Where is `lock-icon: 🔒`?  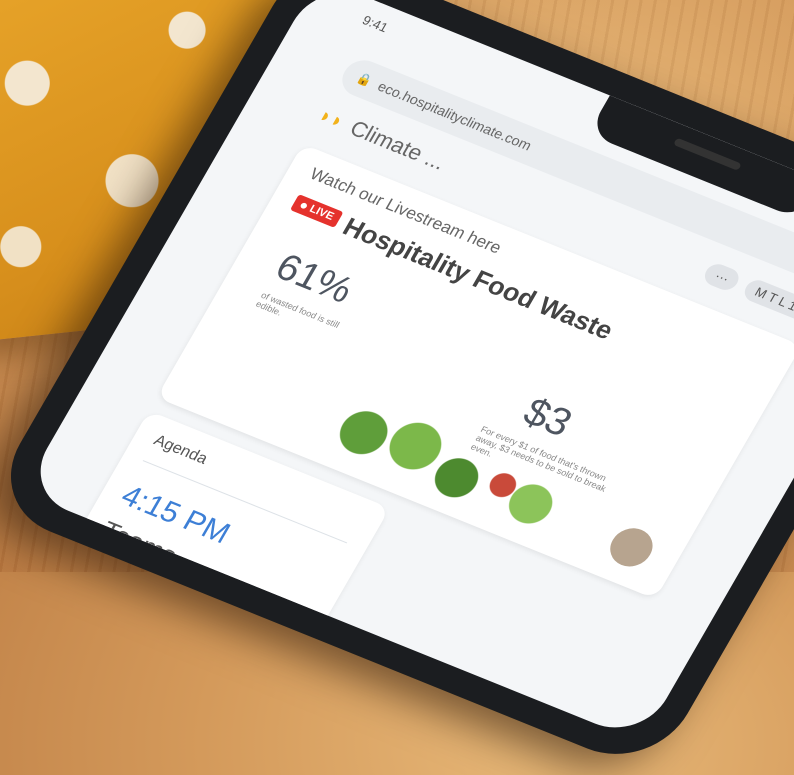
lock-icon: 🔒 is located at coordinates (365, 79).